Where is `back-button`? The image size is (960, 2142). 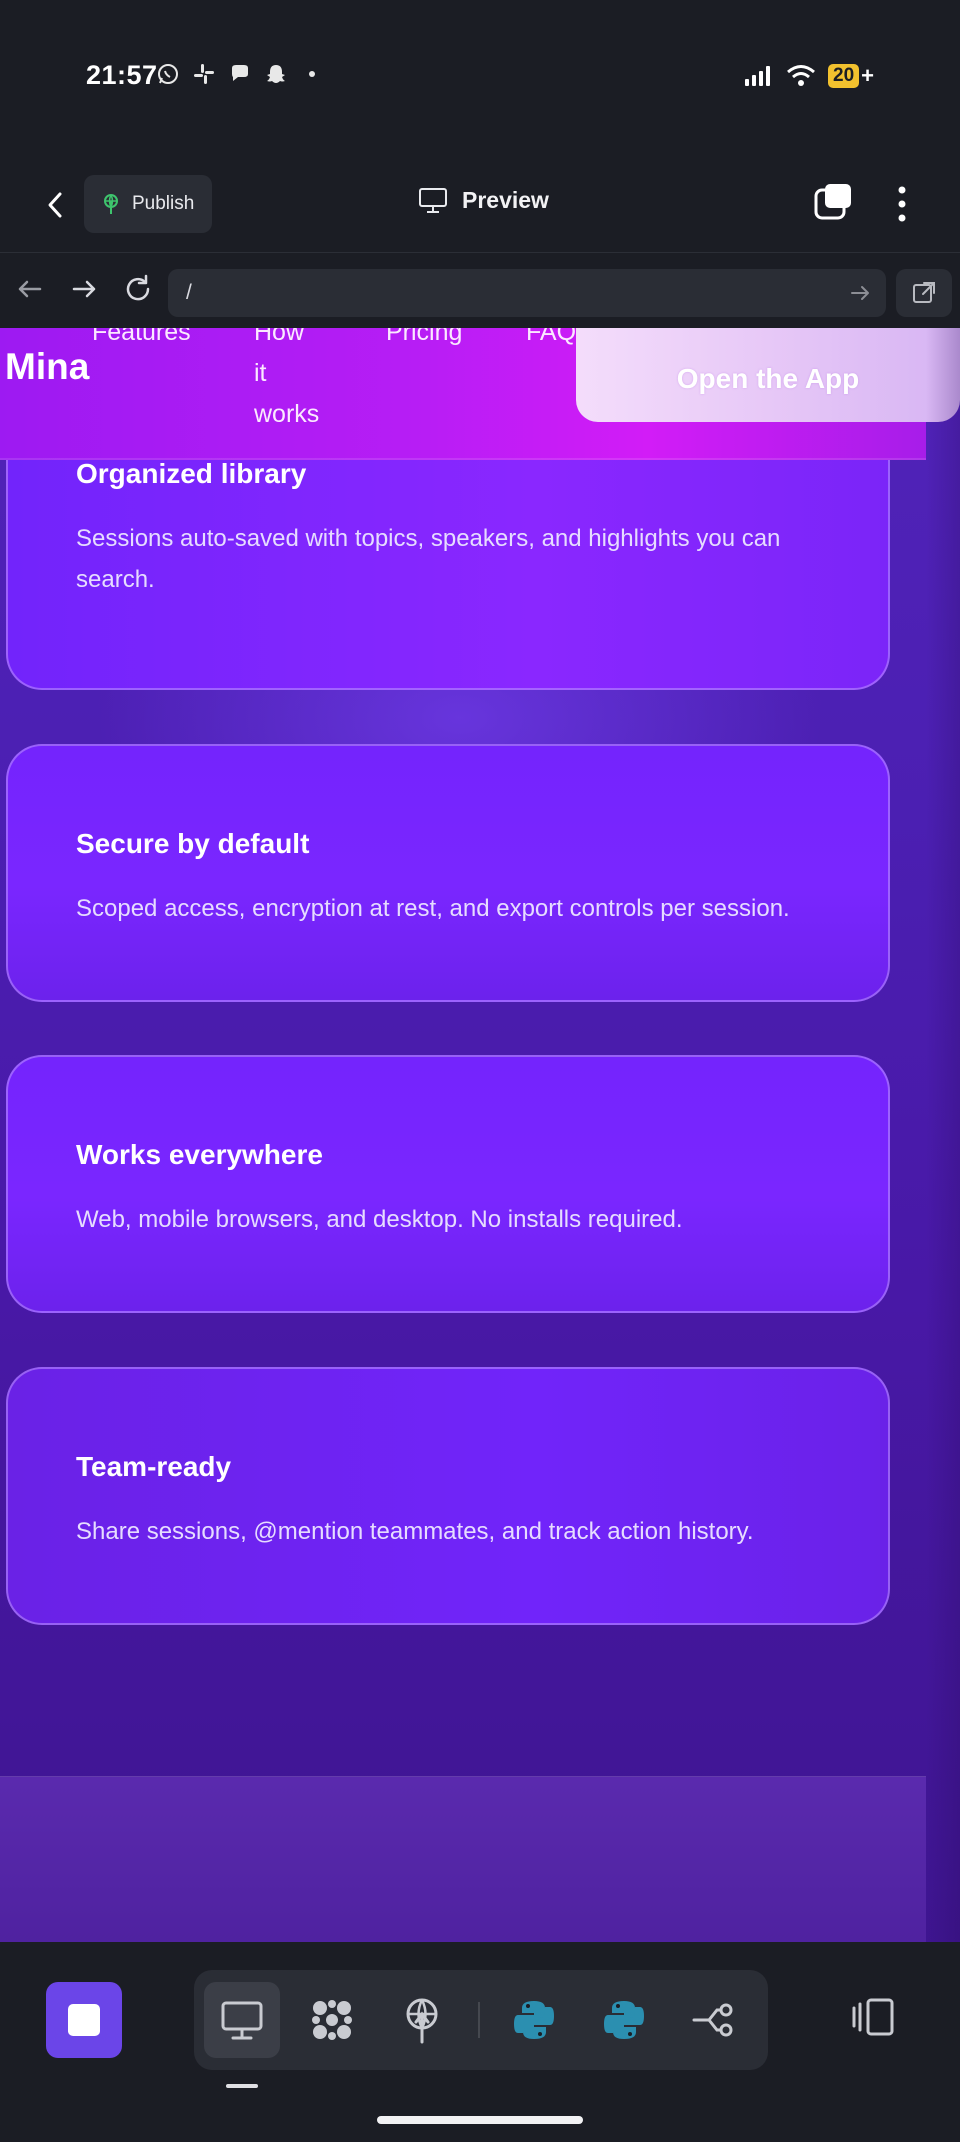
back-button is located at coordinates (56, 205).